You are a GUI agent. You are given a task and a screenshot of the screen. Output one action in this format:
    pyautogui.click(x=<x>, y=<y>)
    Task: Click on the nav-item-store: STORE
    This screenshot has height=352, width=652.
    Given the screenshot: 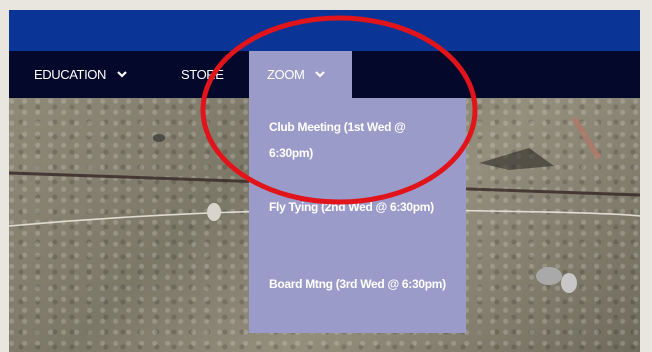 What is the action you would take?
    pyautogui.click(x=202, y=74)
    